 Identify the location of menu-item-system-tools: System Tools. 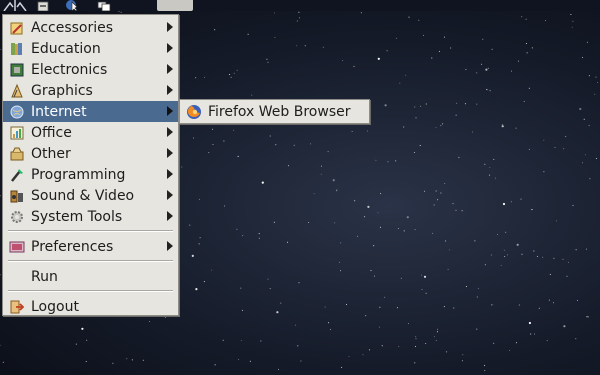
(90, 216).